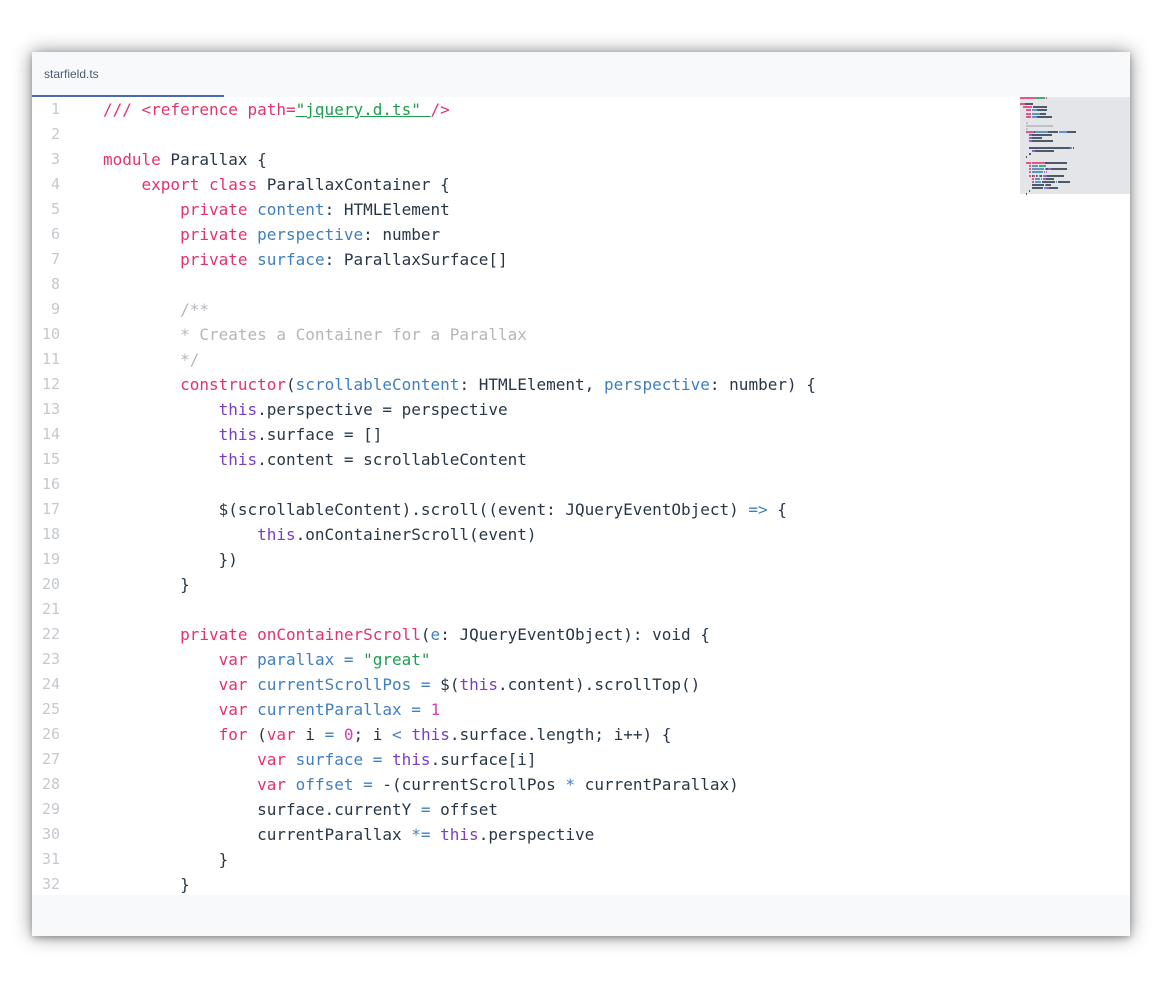 This screenshot has width=1162, height=1000. What do you see at coordinates (558, 409) in the screenshot?
I see `code-line: this.perspective = perspective` at bounding box center [558, 409].